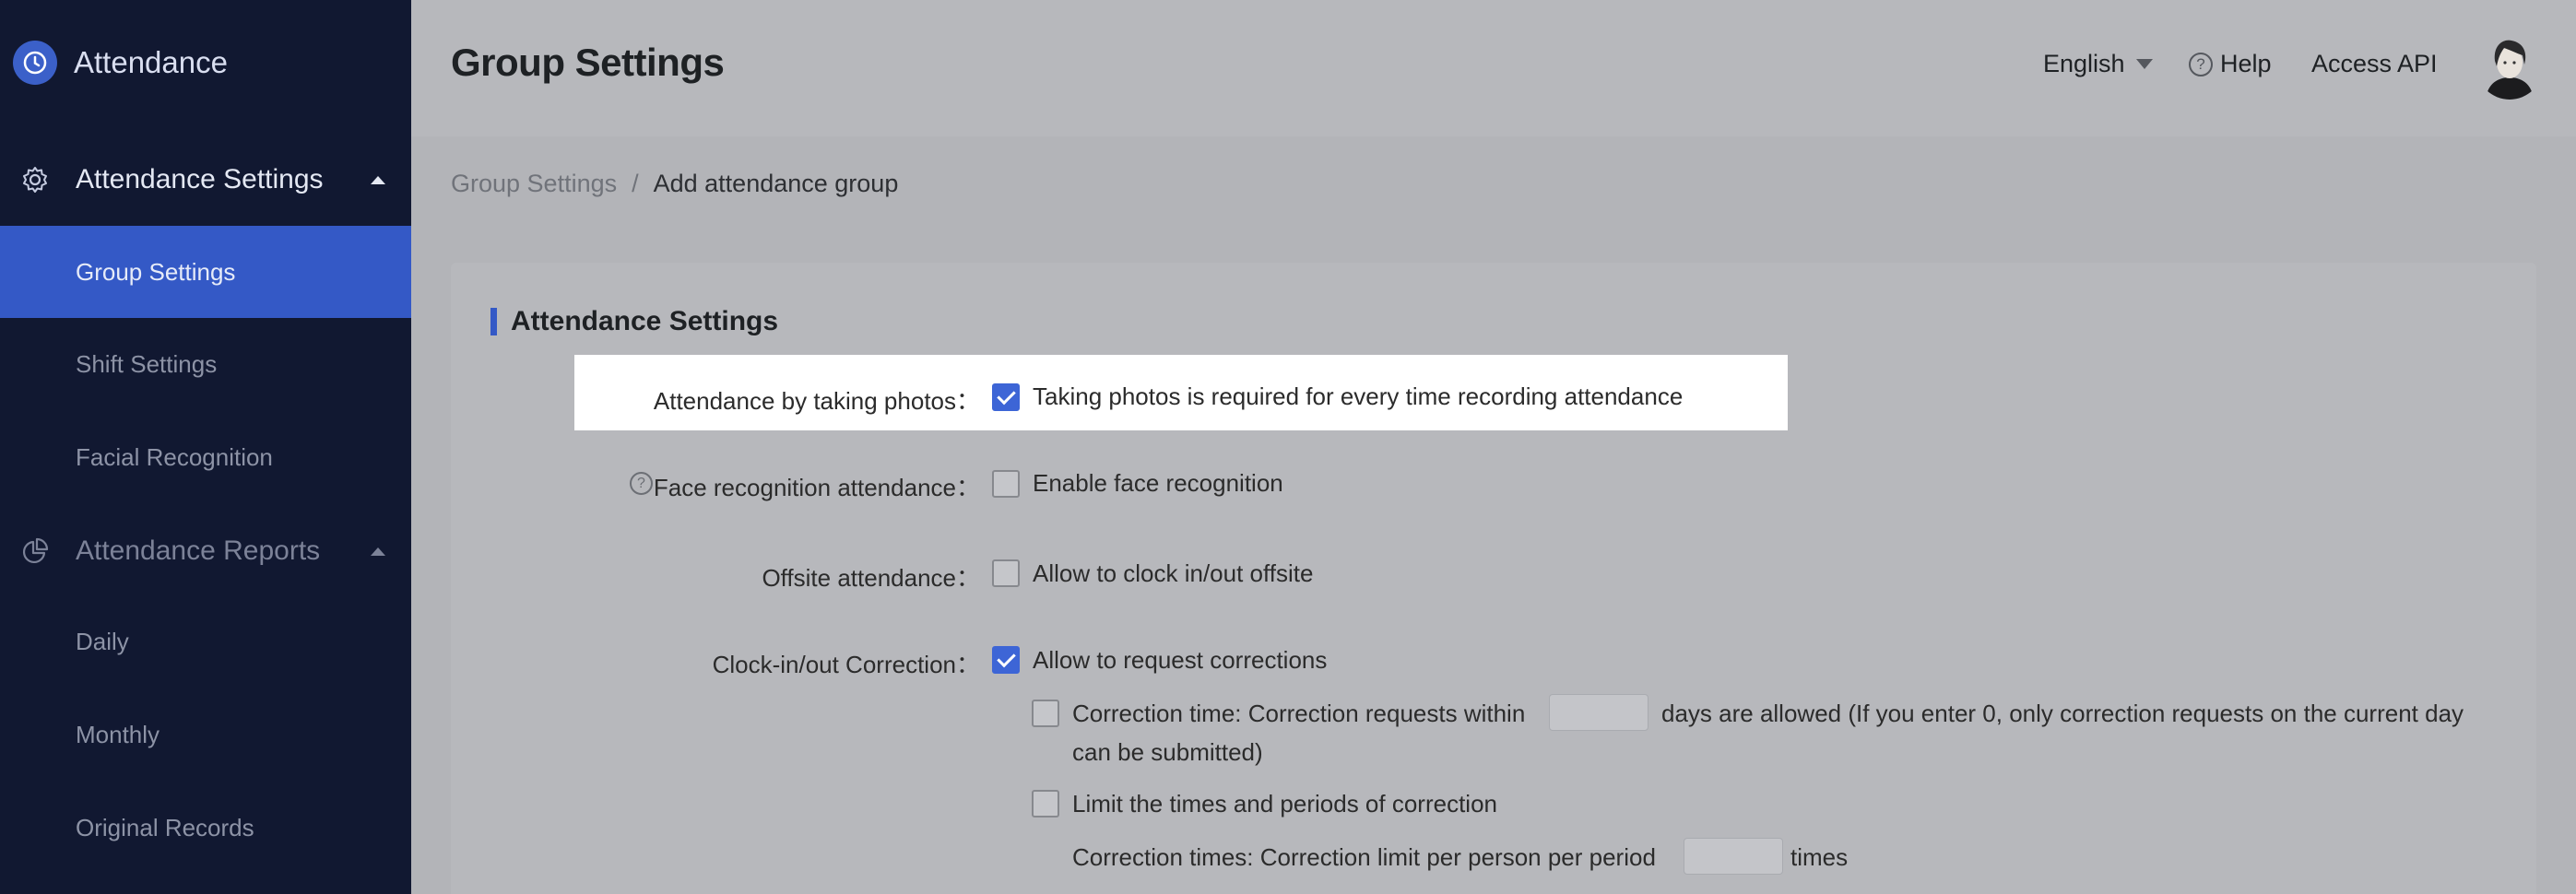 This screenshot has width=2576, height=894. Describe the element at coordinates (846, 664) in the screenshot. I see `correction-label: Clock-in/out Correction：` at that location.